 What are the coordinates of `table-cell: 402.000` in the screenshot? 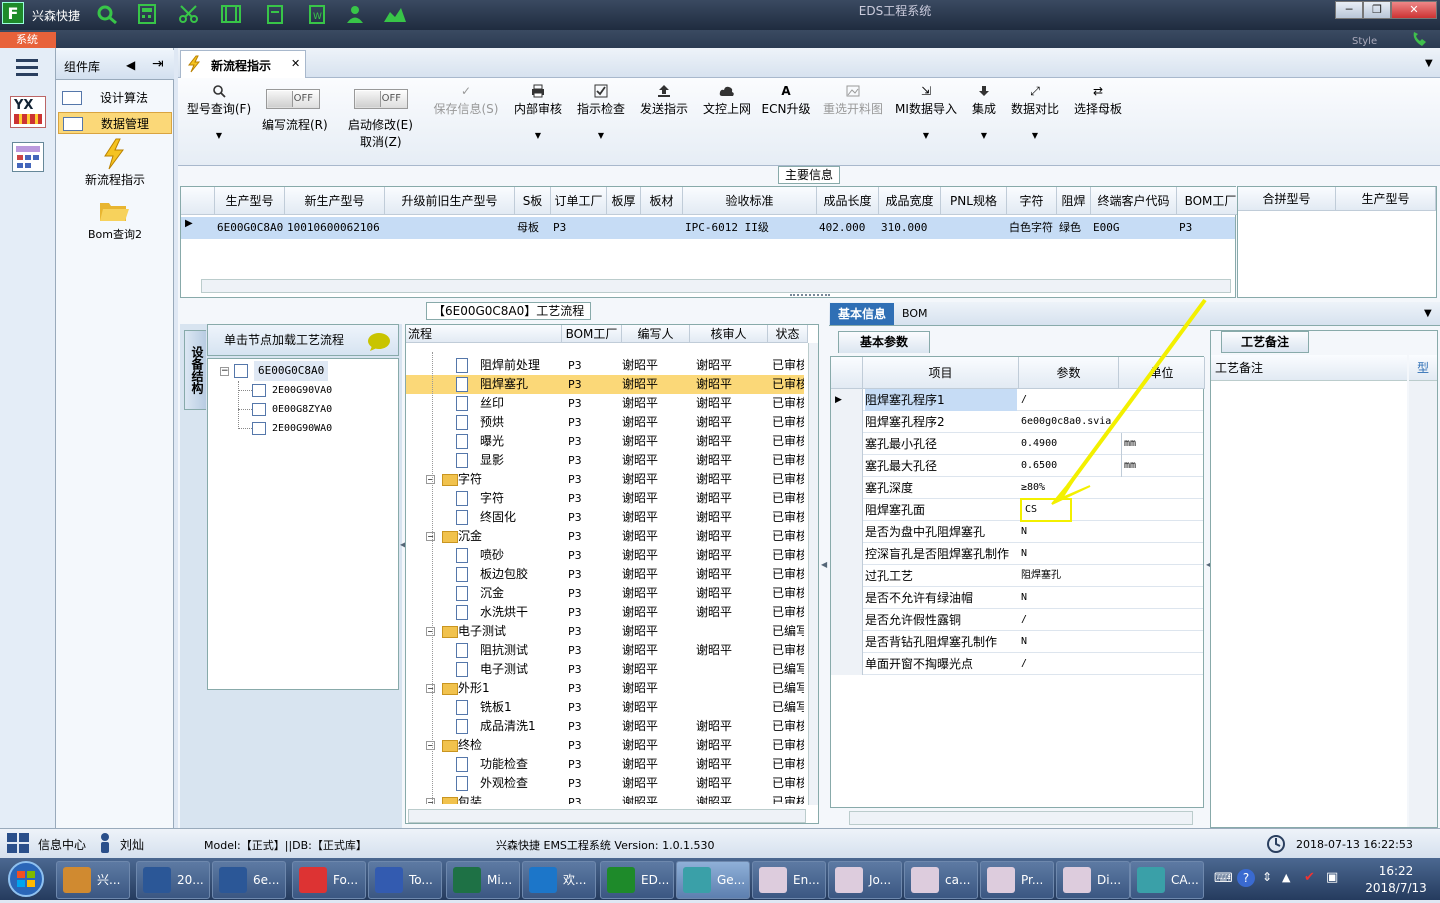 It's located at (849, 228).